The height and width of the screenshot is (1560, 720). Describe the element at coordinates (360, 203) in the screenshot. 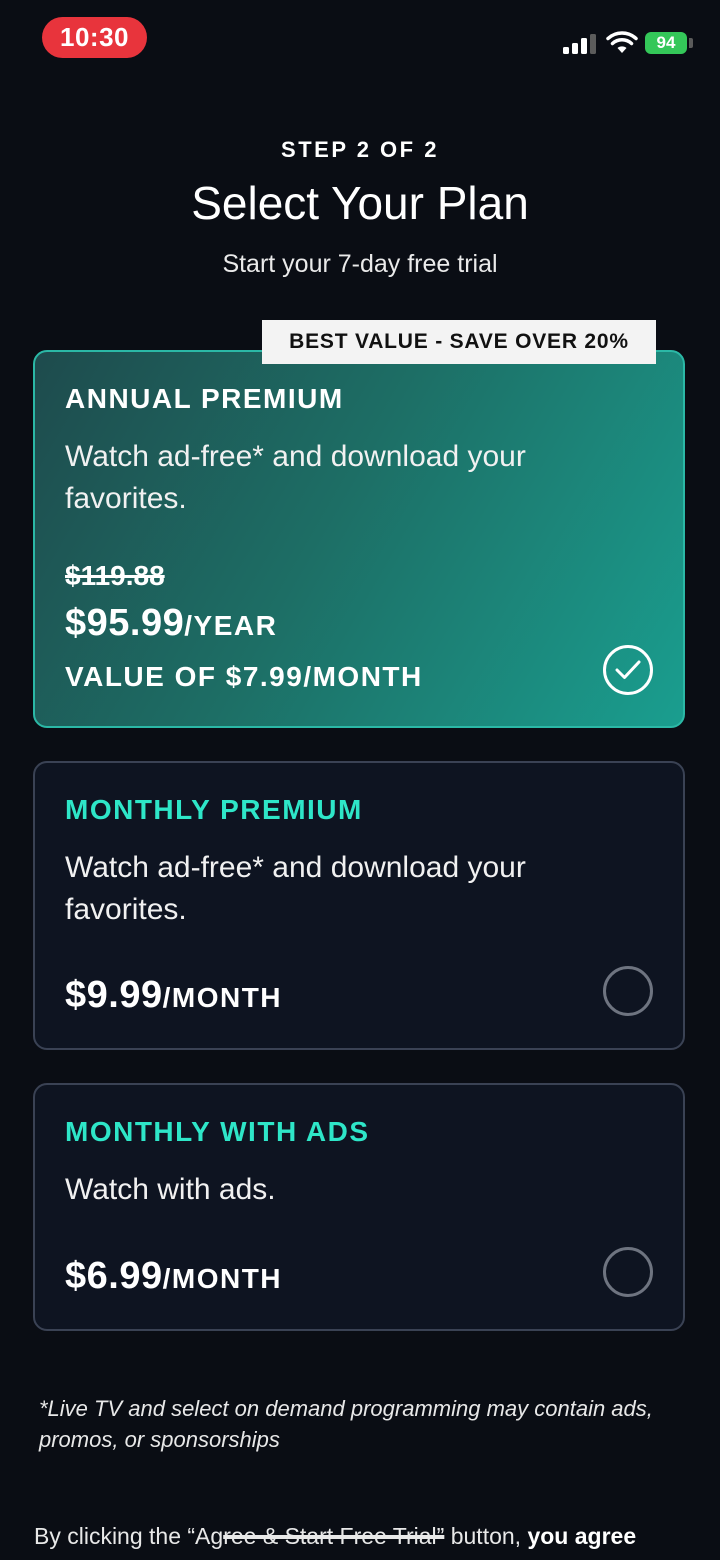

I see `page-title: Select Your Plan` at that location.